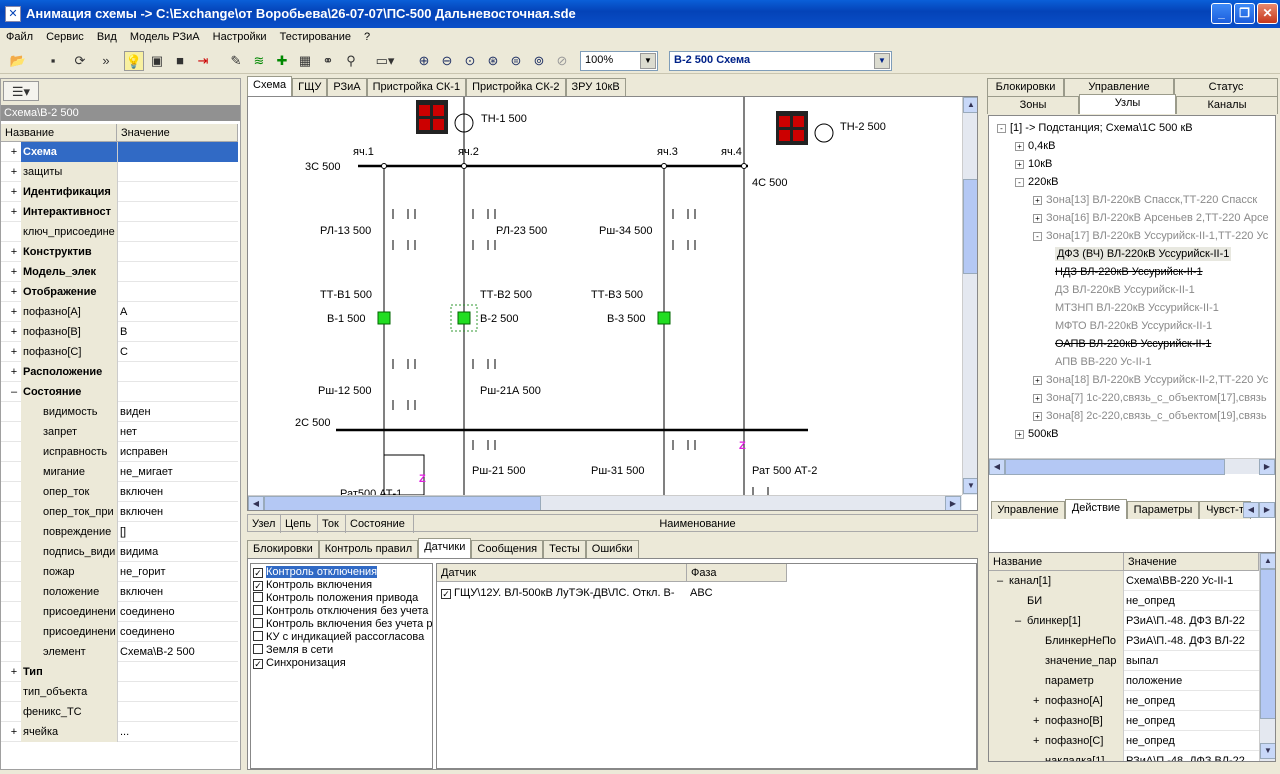 The width and height of the screenshot is (1280, 774). What do you see at coordinates (997, 467) in the screenshot?
I see `scroll-left-icon: ◀` at bounding box center [997, 467].